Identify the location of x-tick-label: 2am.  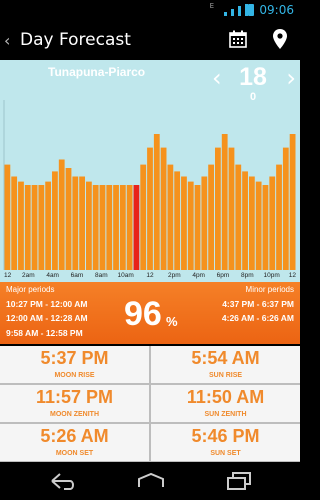
(28, 275).